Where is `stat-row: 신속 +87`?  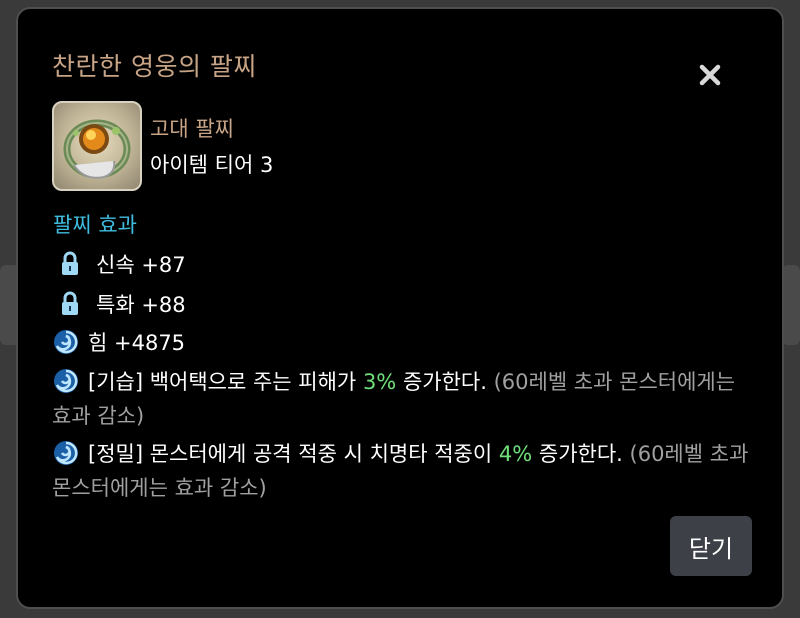 stat-row: 신속 +87 is located at coordinates (119, 264).